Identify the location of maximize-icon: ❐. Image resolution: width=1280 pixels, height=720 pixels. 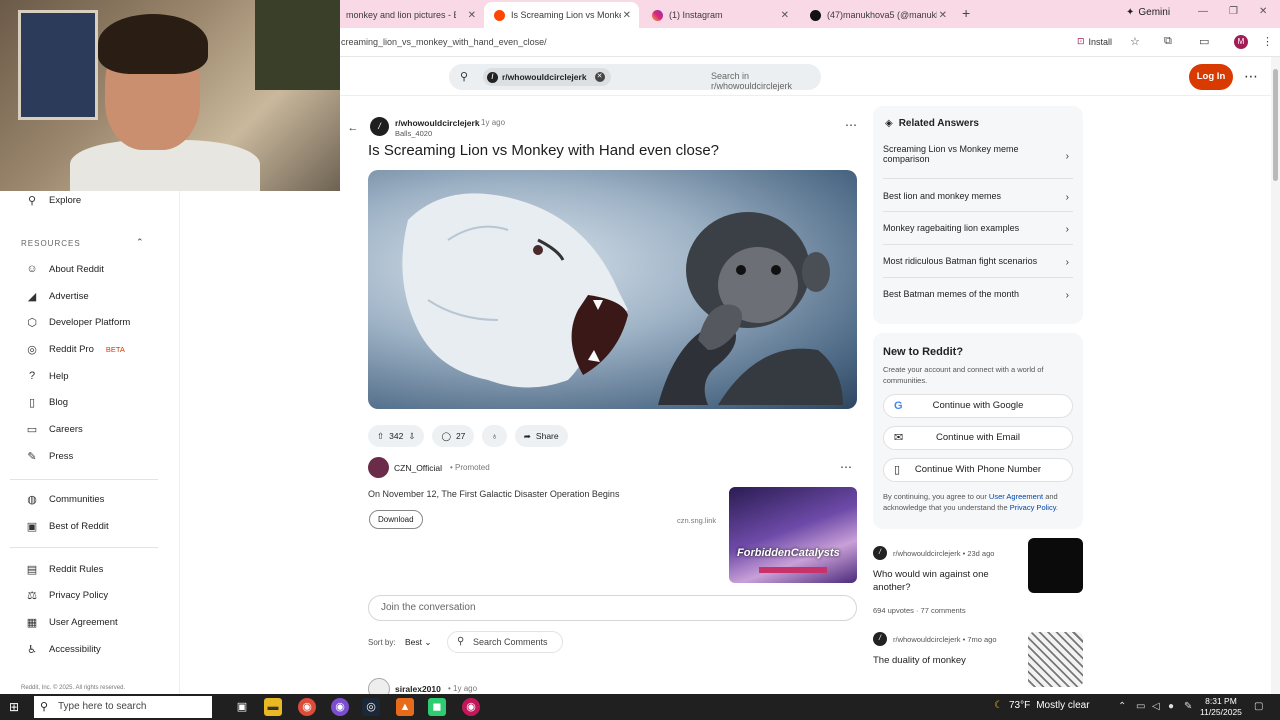
(1233, 11).